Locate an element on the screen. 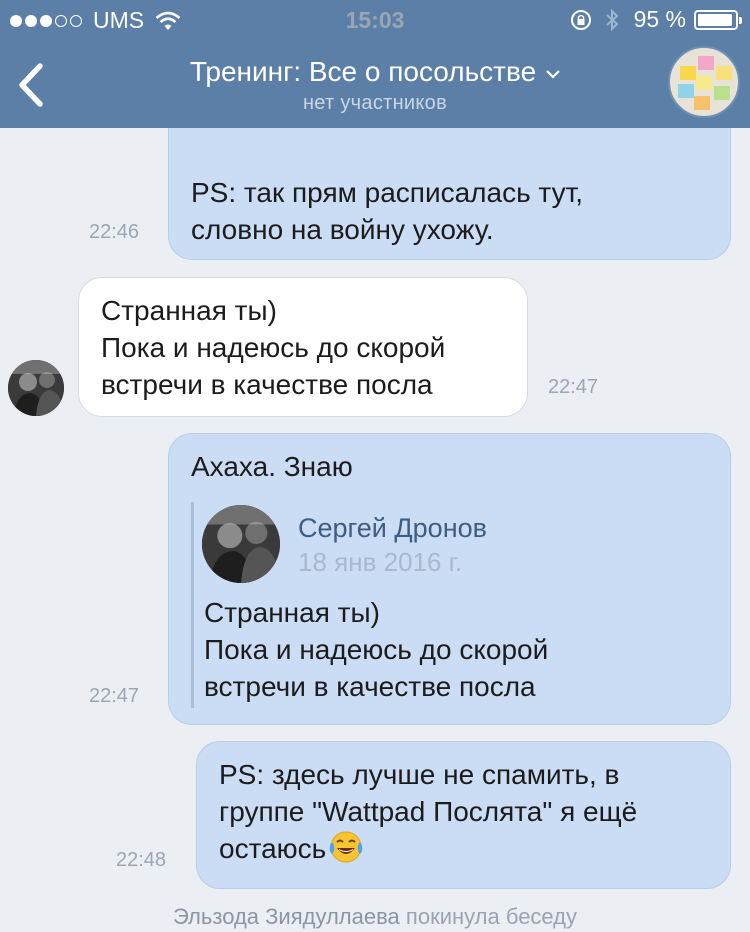 The width and height of the screenshot is (750, 932). battery-icon is located at coordinates (718, 19).